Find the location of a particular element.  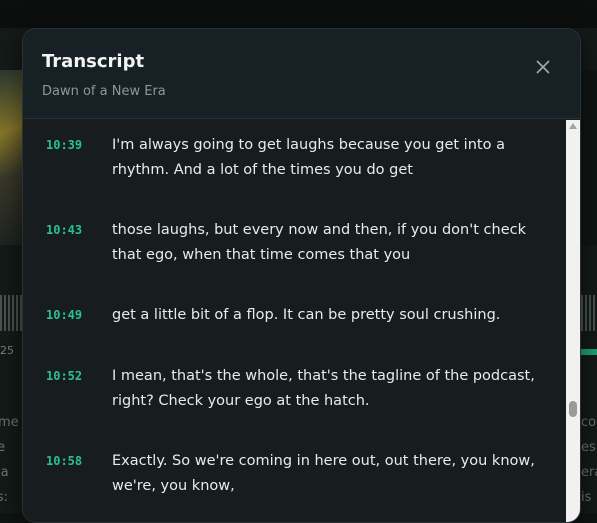

transcript-scrollbar is located at coordinates (573, 321).